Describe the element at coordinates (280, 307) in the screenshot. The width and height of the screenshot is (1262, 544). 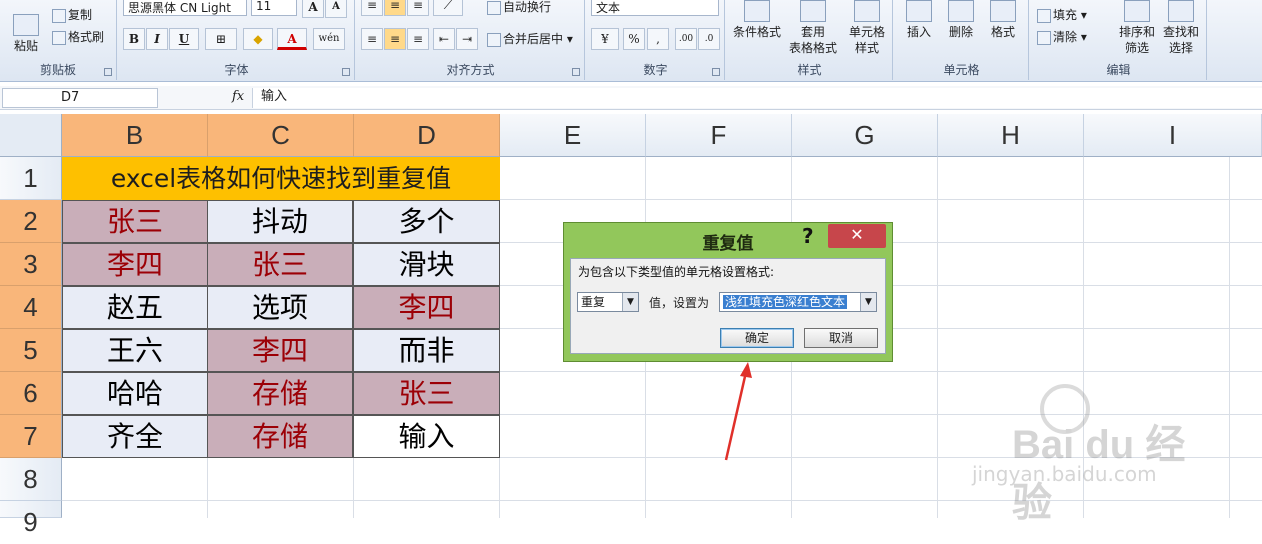
I see `cell-c4: 选项` at that location.